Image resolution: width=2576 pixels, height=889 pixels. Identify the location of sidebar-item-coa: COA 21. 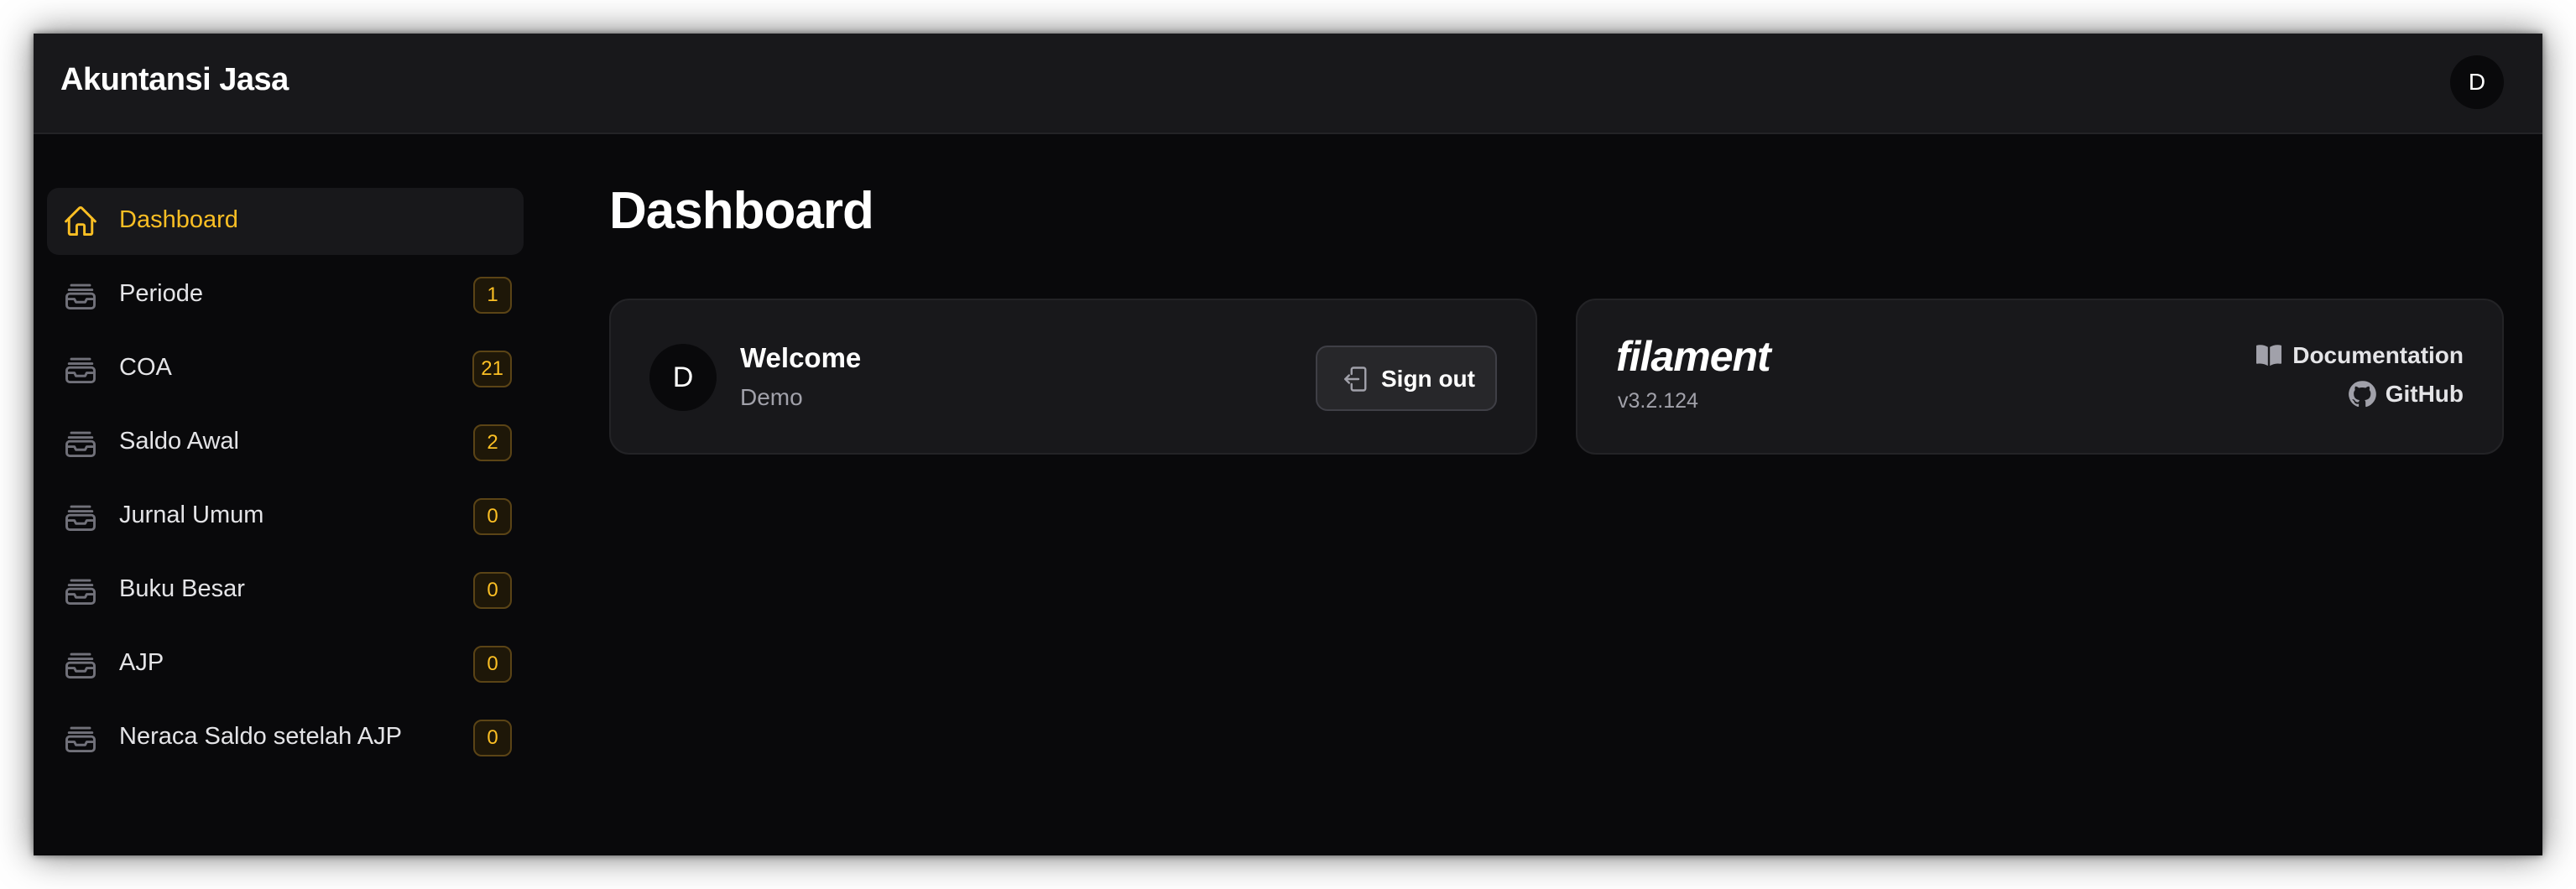
(285, 369).